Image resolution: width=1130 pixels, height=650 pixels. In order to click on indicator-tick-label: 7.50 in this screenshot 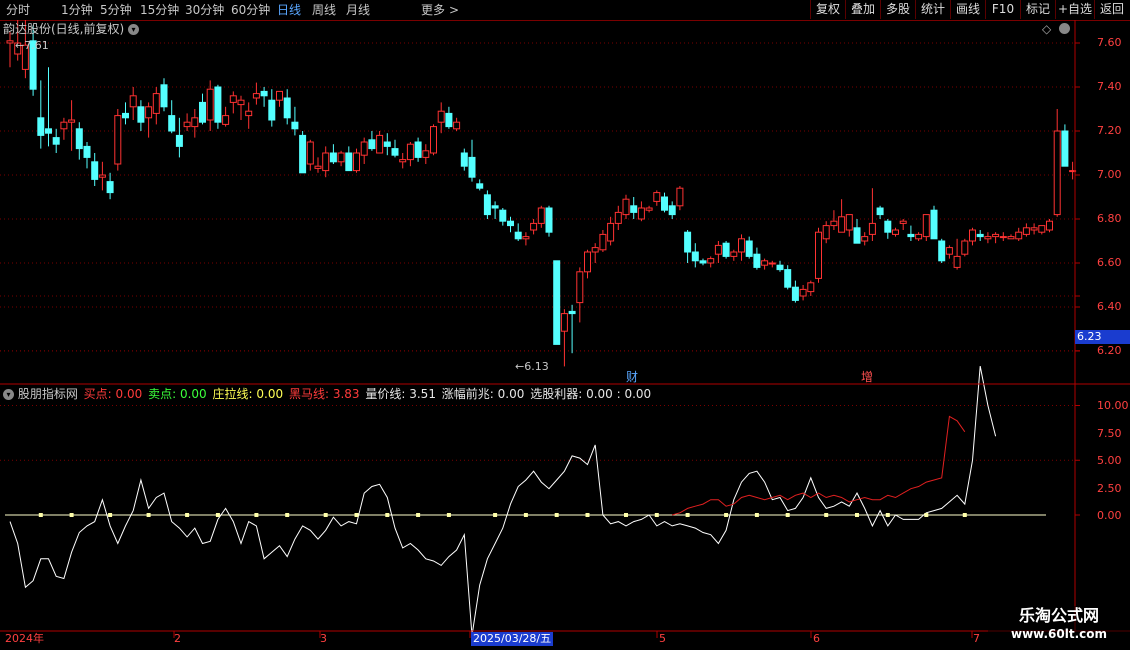, I will do `click(1109, 433)`.